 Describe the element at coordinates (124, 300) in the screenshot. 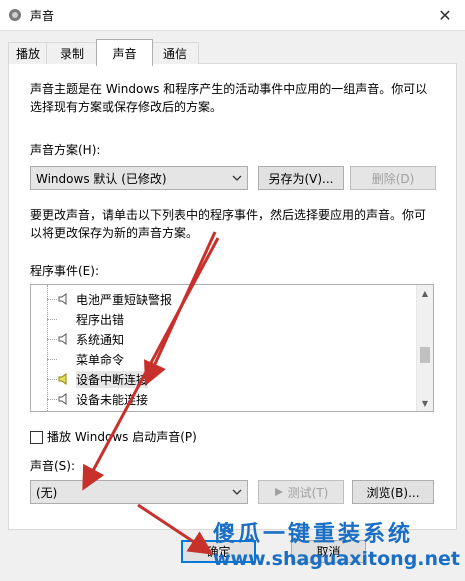

I see `event-label: 电池严重短缺警报` at that location.